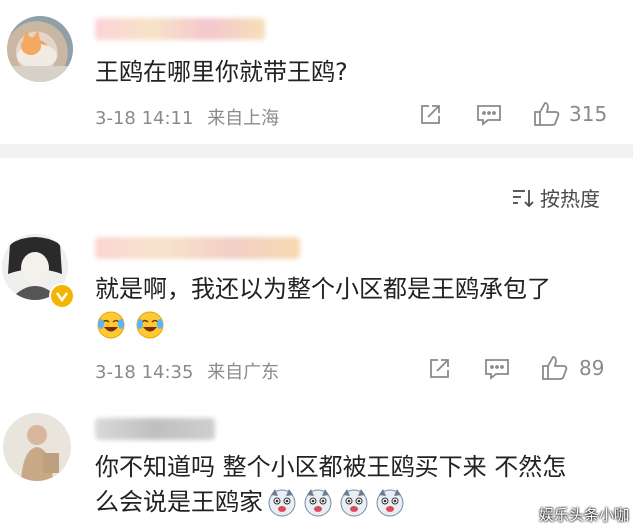  Describe the element at coordinates (62, 296) in the screenshot. I see `verified-badge-icon` at that location.